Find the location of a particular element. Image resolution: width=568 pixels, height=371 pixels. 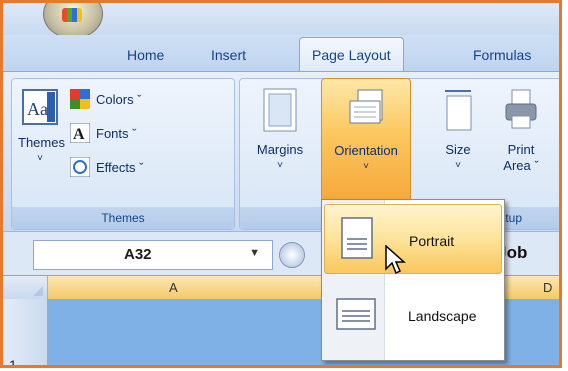

formula-bar-handle-icon is located at coordinates (292, 255).